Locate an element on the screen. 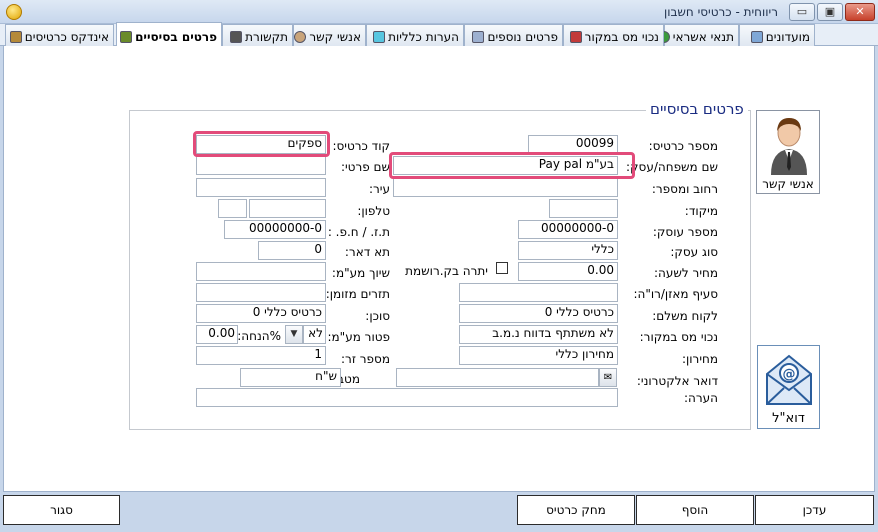  tab-basic-details: פרטים בסיסיים is located at coordinates (169, 34).